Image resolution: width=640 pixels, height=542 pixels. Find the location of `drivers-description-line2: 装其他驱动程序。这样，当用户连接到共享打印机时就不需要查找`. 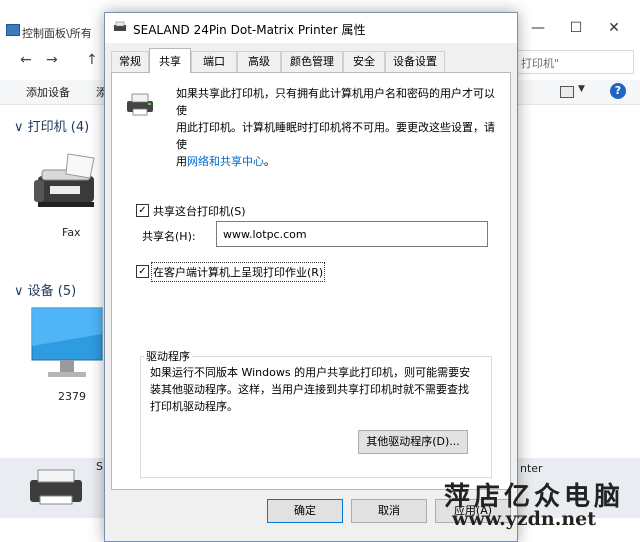

drivers-description-line2: 装其他驱动程序。这样，当用户连接到共享打印机时就不需要查找 is located at coordinates (309, 389).